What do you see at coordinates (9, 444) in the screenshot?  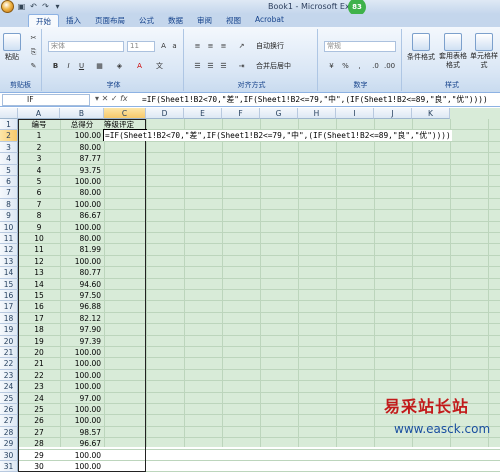 I see `row-header: 29` at bounding box center [9, 444].